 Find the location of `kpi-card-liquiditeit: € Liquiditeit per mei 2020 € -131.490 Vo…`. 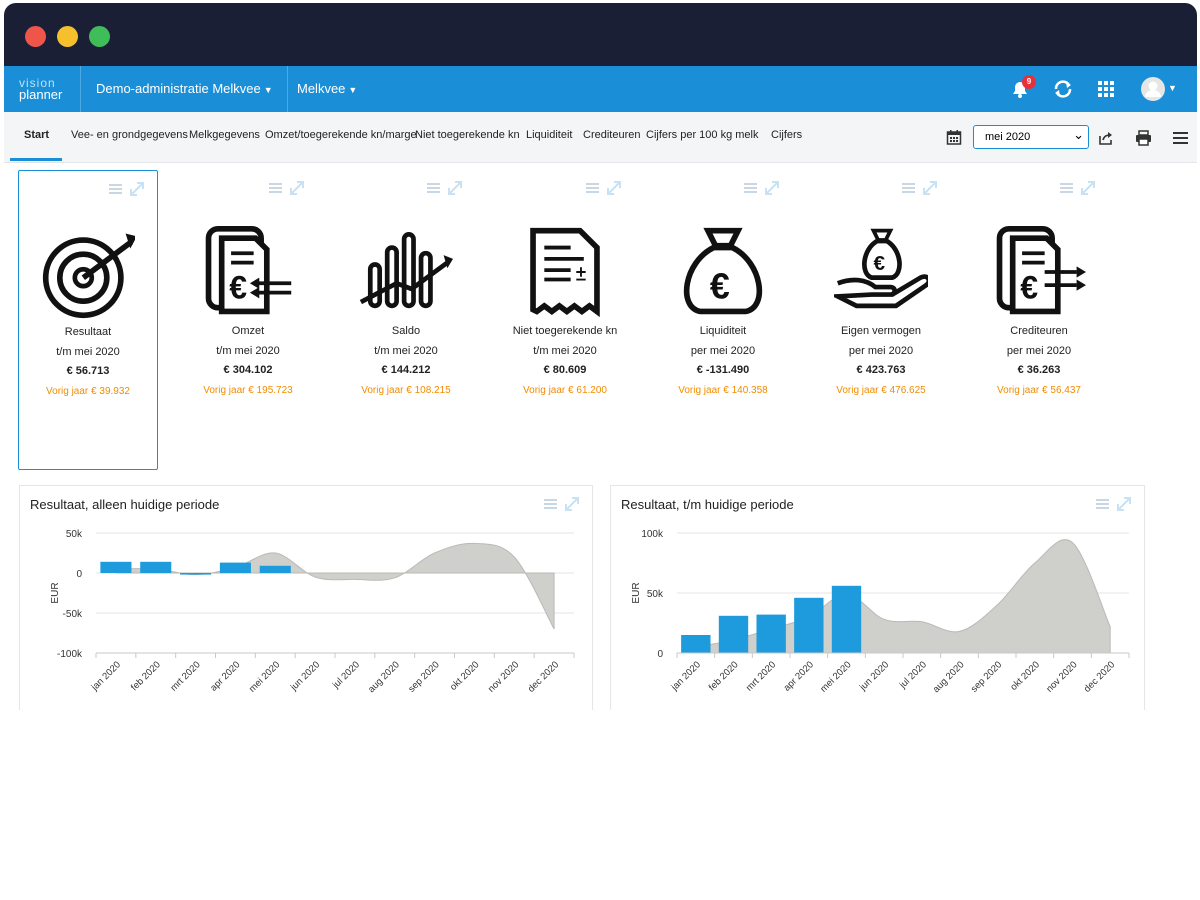

kpi-card-liquiditeit: € Liquiditeit per mei 2020 € -131.490 Vo… is located at coordinates (723, 319).